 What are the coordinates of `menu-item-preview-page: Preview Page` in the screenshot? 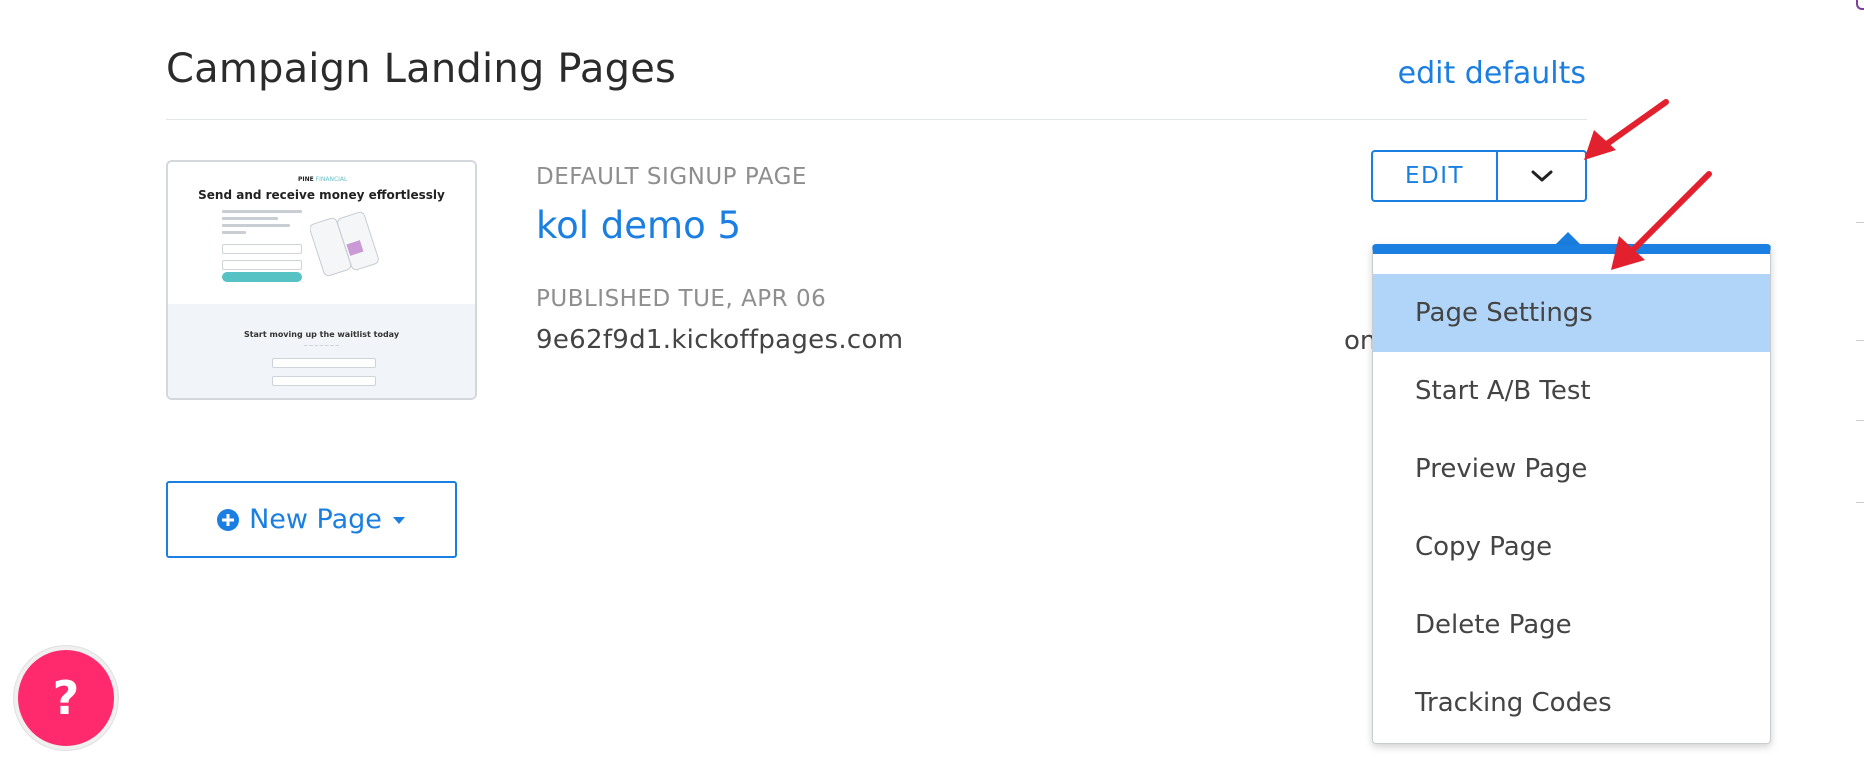 It's located at (1571, 469).